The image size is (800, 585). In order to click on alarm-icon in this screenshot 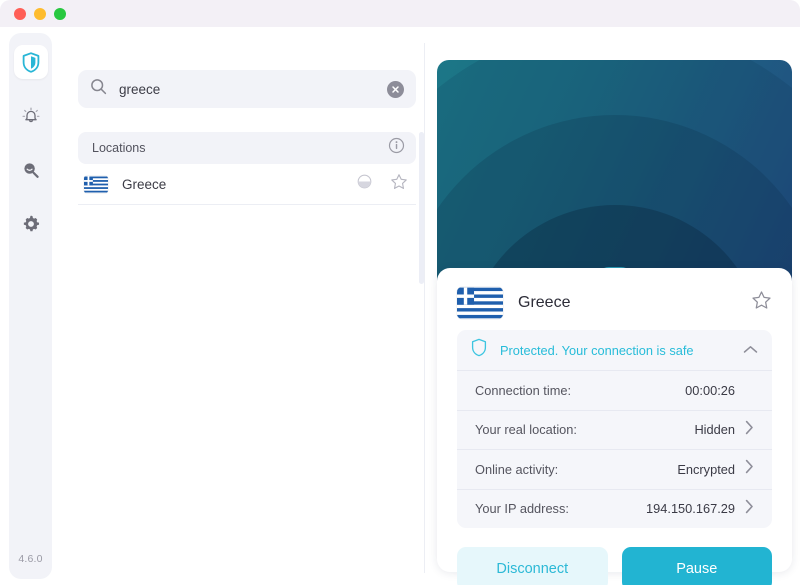, I will do `click(31, 116)`.